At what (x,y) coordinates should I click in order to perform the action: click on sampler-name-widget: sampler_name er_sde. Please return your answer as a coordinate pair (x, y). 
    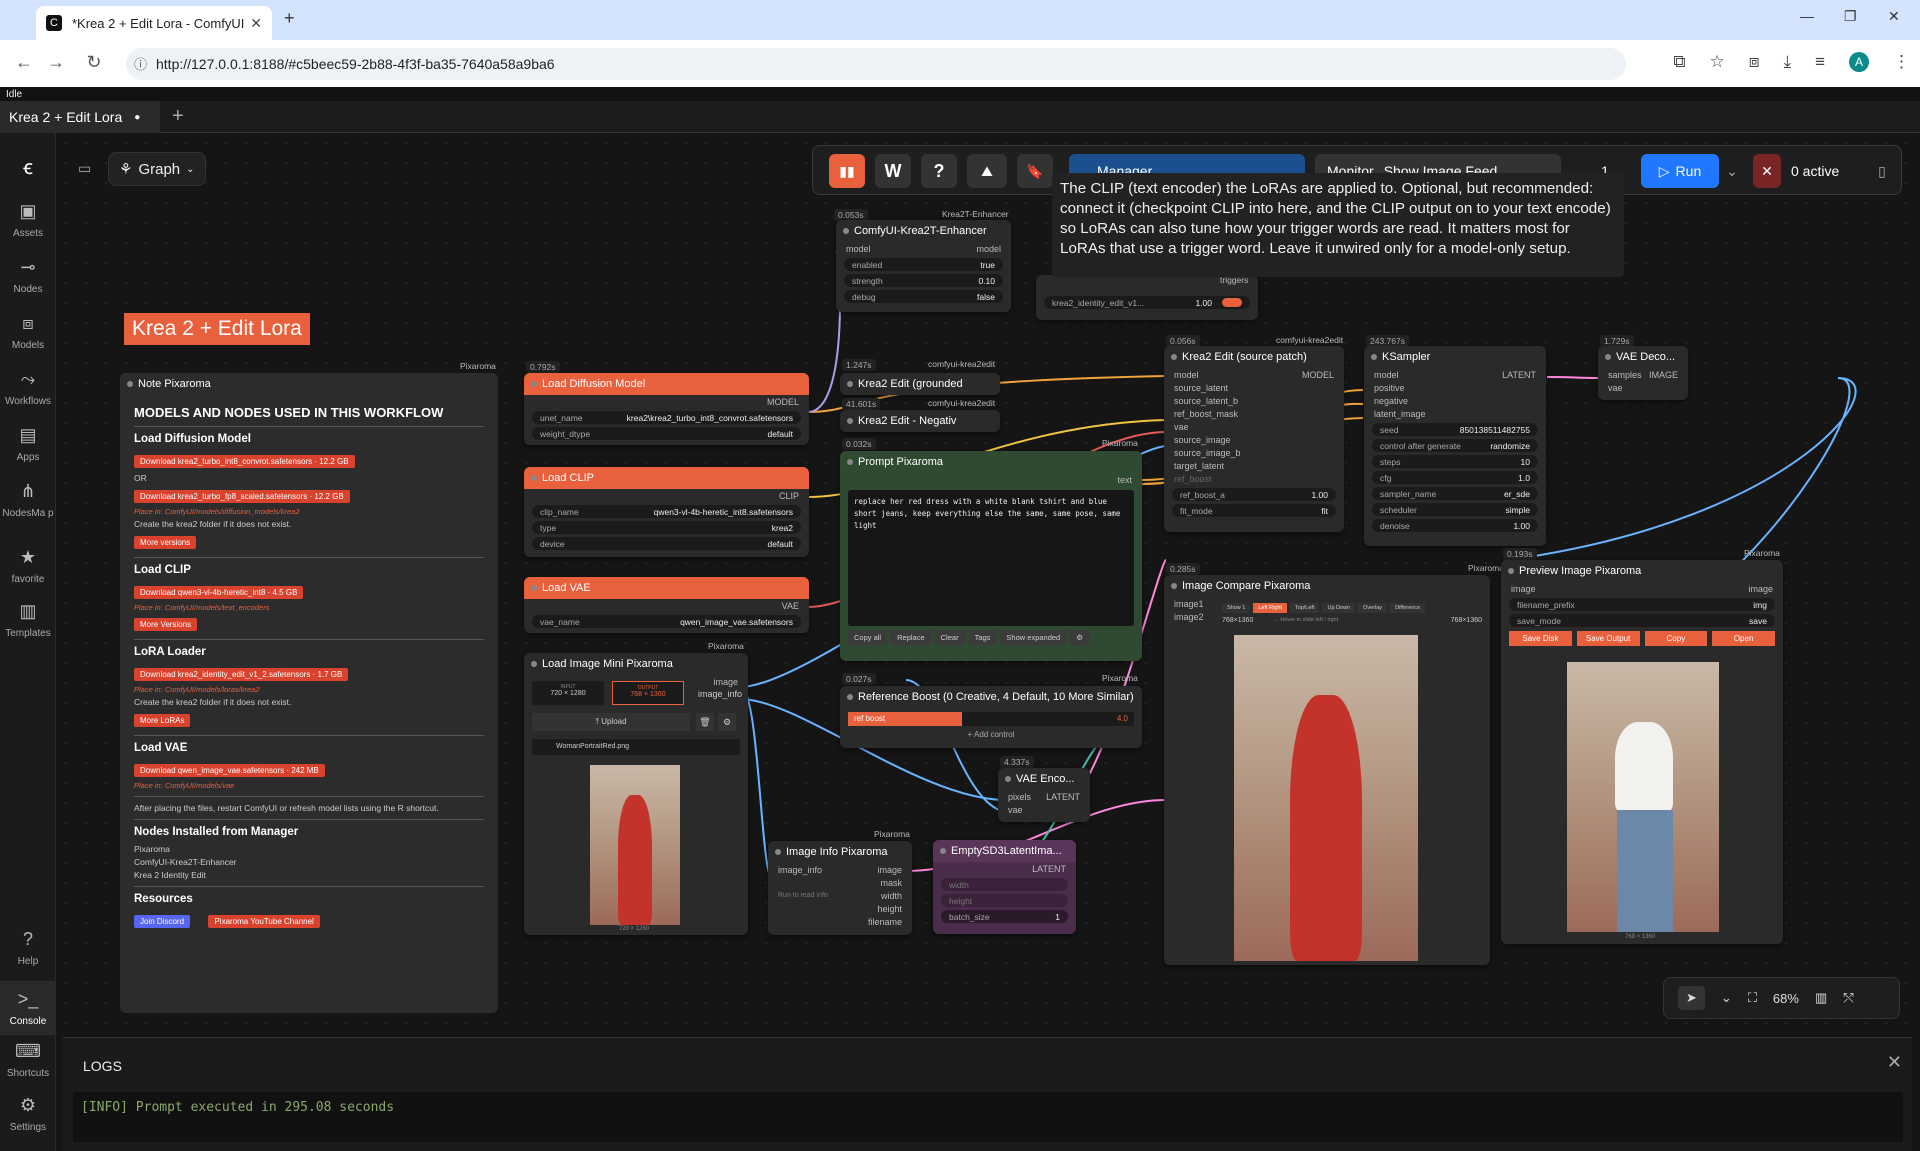
    Looking at the image, I should click on (1455, 493).